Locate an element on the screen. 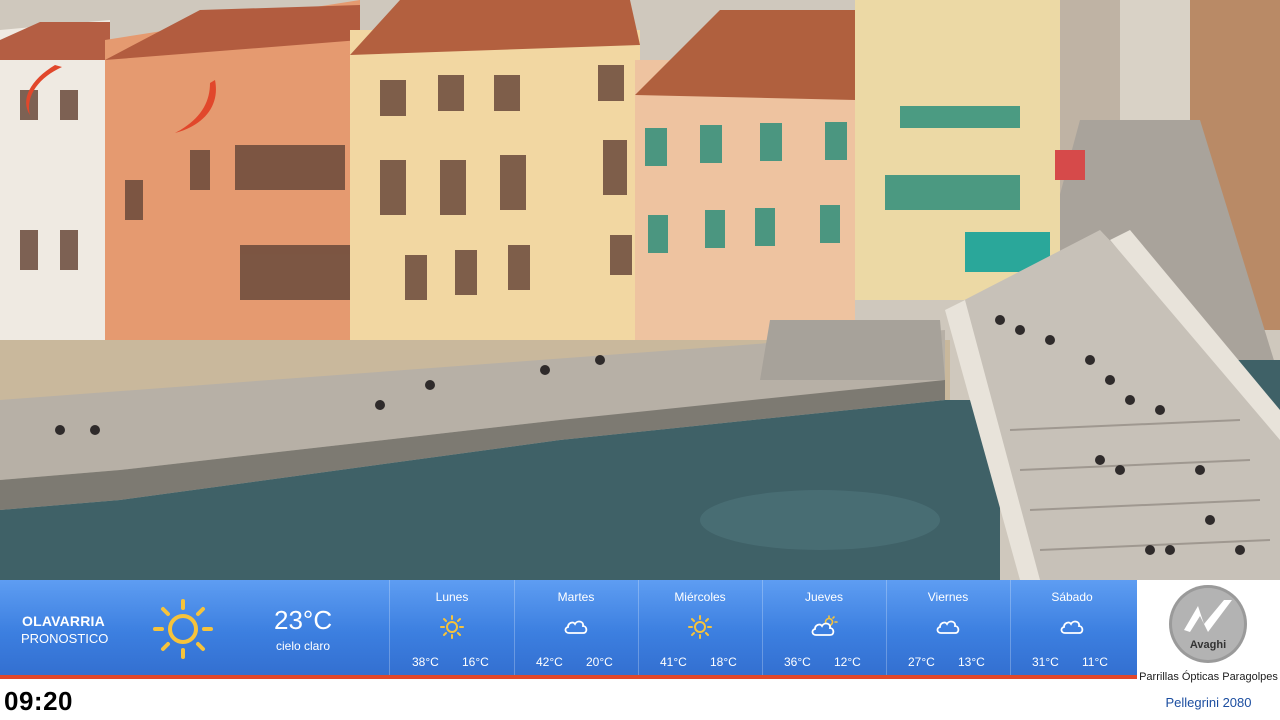 This screenshot has width=1280, height=720. day-max-temp: 42°C is located at coordinates (549, 662).